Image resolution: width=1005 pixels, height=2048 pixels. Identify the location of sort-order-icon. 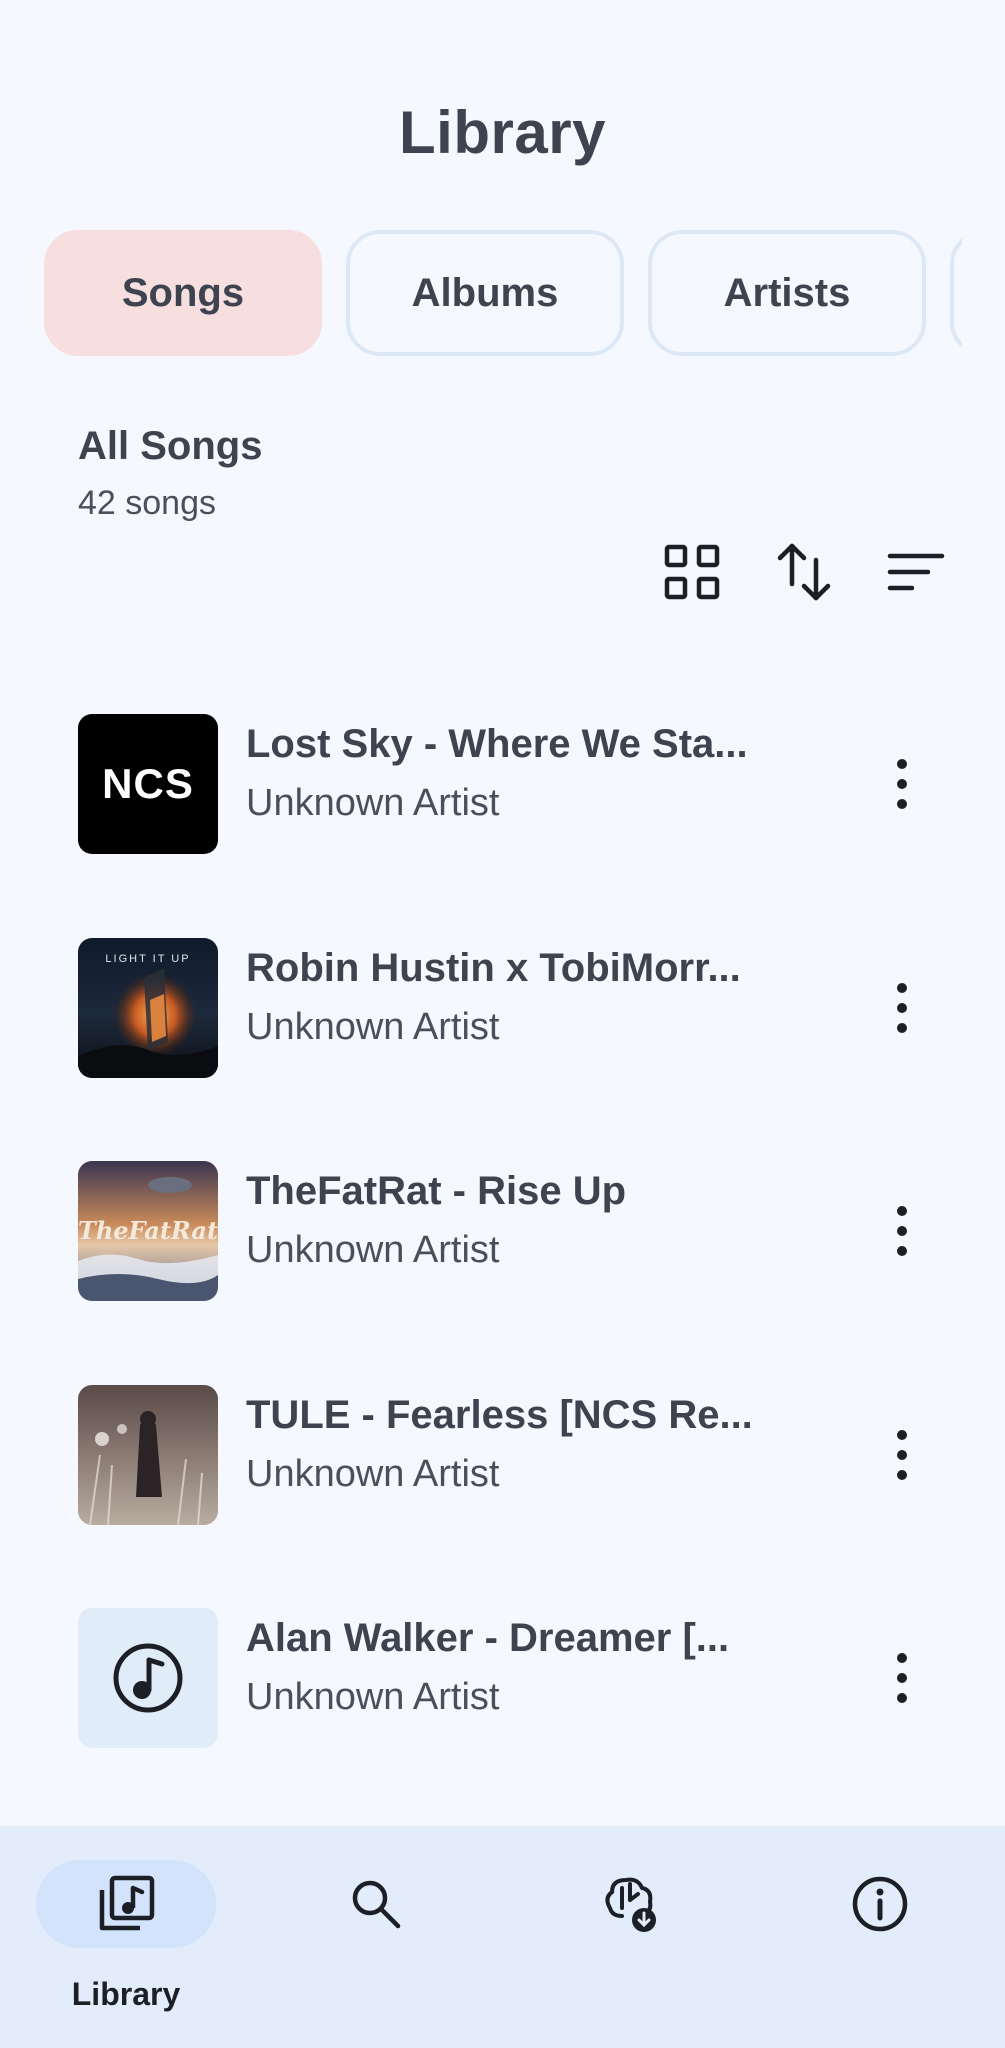
(804, 572).